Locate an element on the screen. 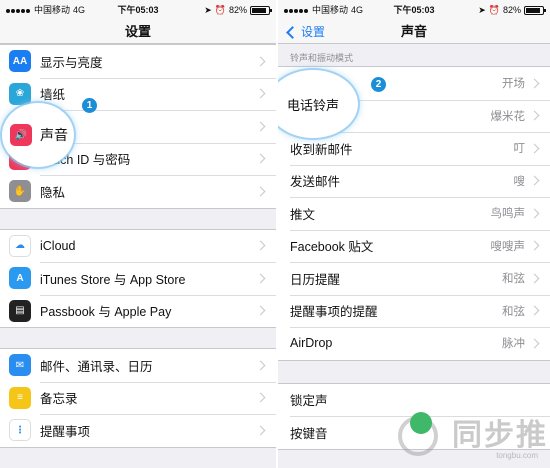 The height and width of the screenshot is (468, 550). settings-row-label: 邮件、通讯录、日历 is located at coordinates (96, 366).